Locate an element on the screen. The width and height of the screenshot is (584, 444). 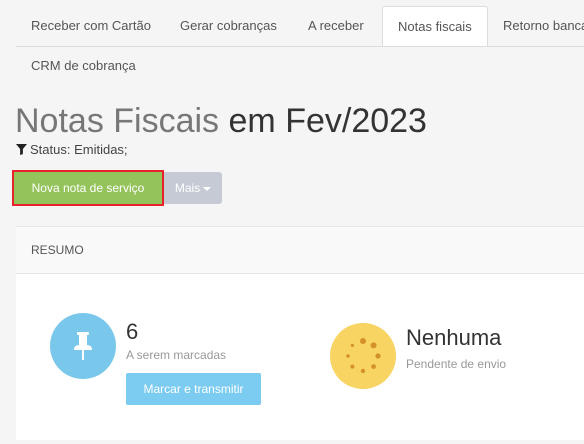
spinner-icon is located at coordinates (363, 356).